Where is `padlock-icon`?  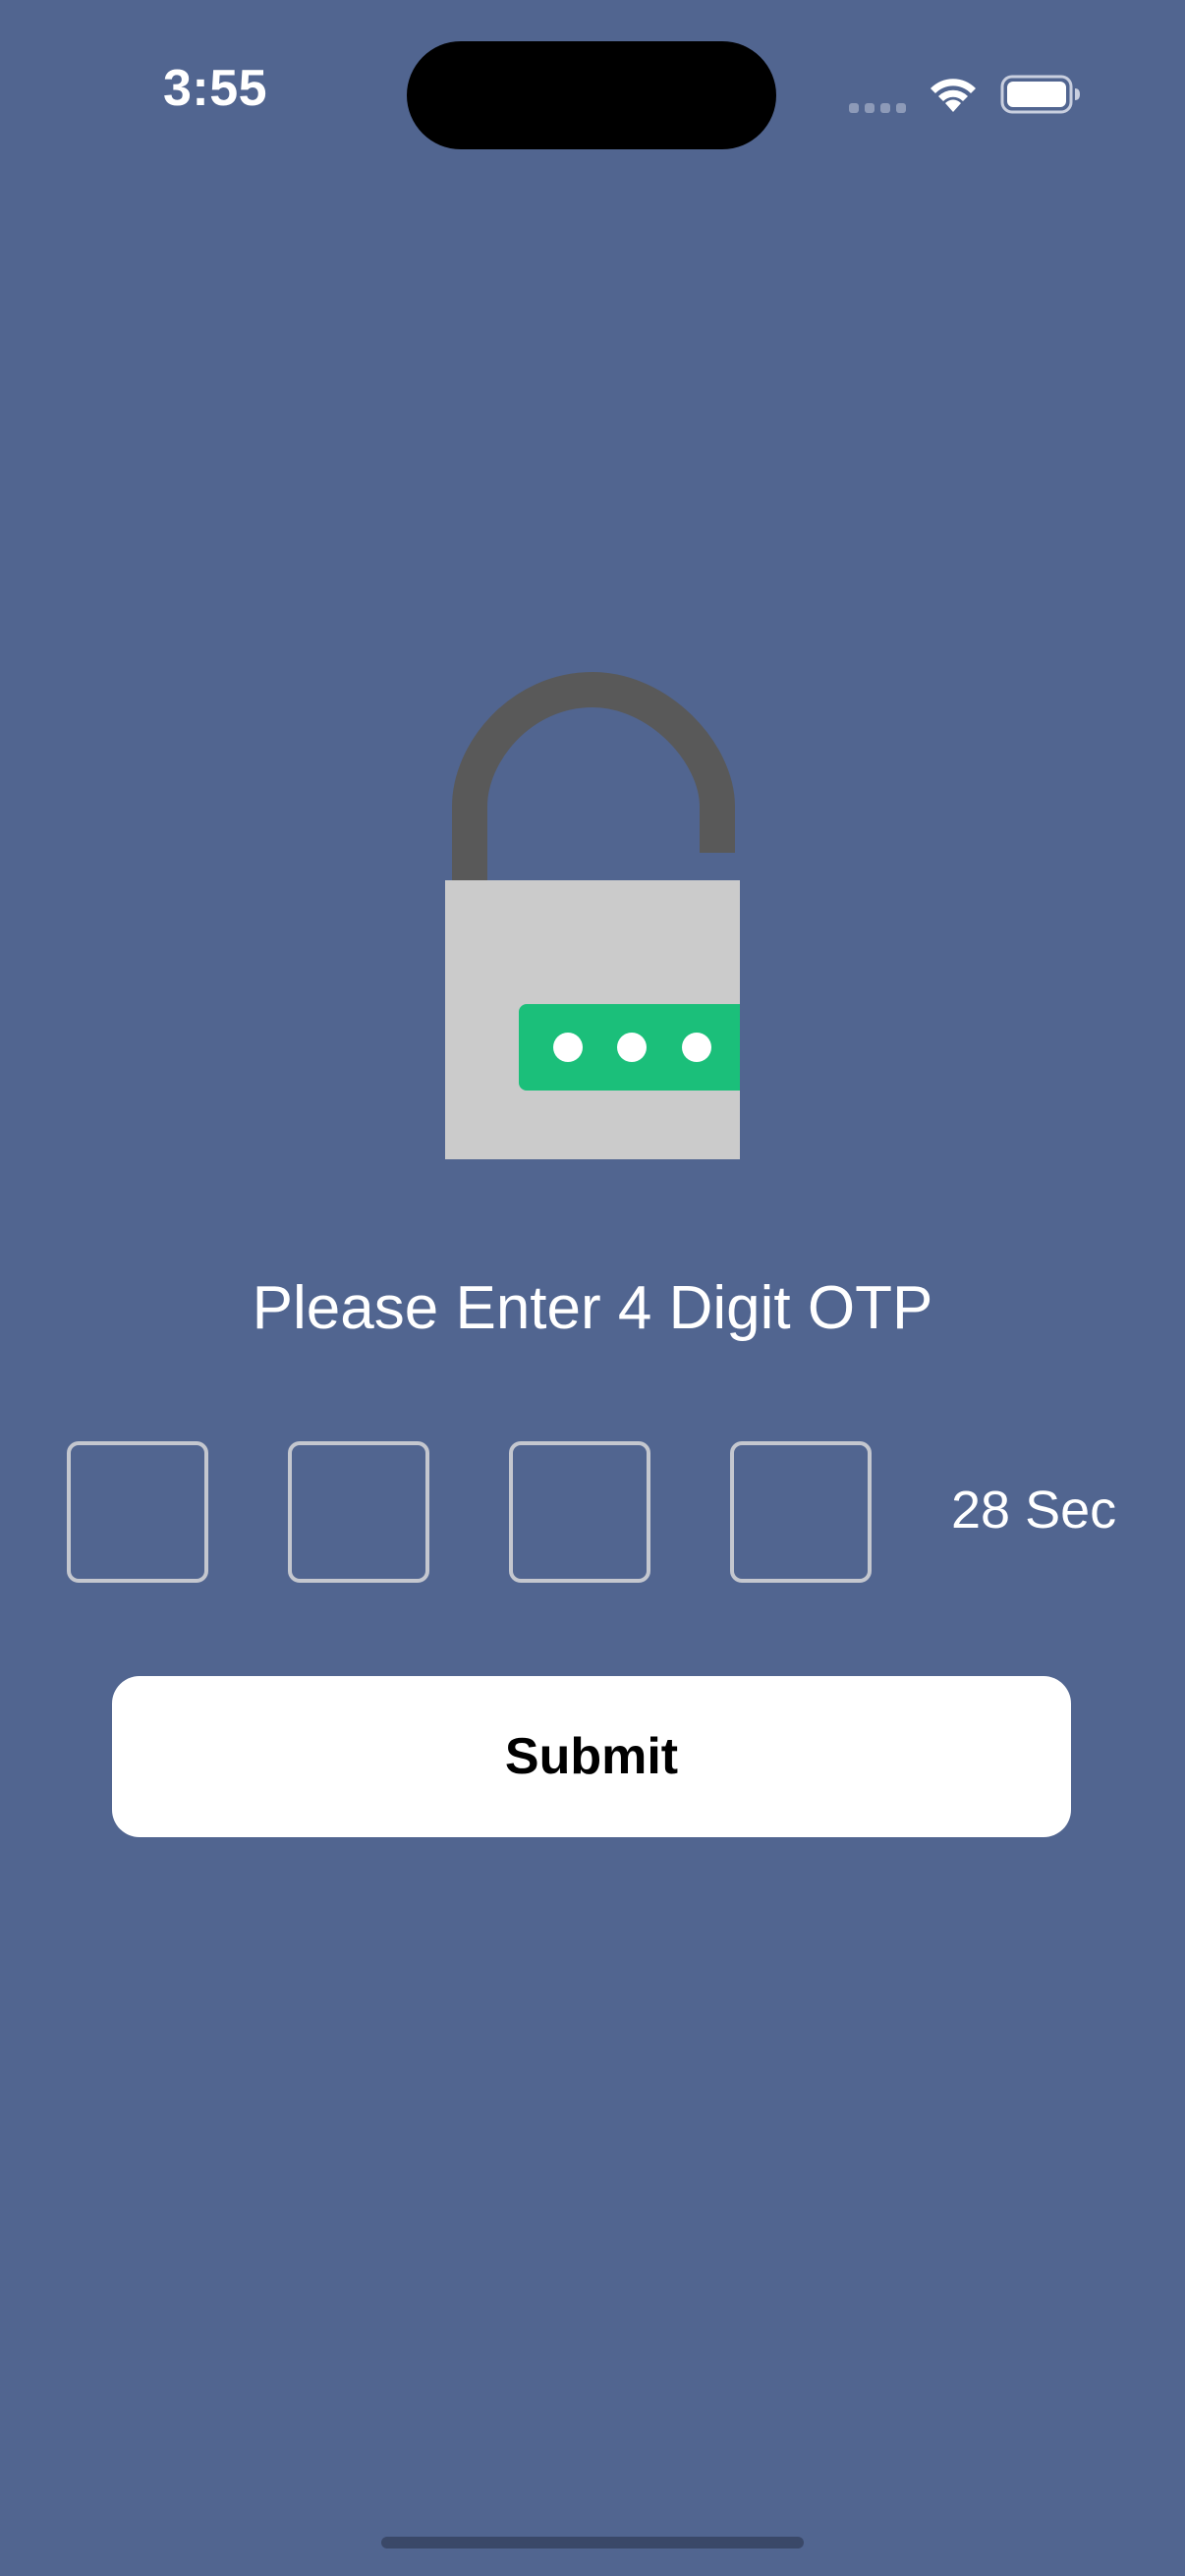 padlock-icon is located at coordinates (592, 915).